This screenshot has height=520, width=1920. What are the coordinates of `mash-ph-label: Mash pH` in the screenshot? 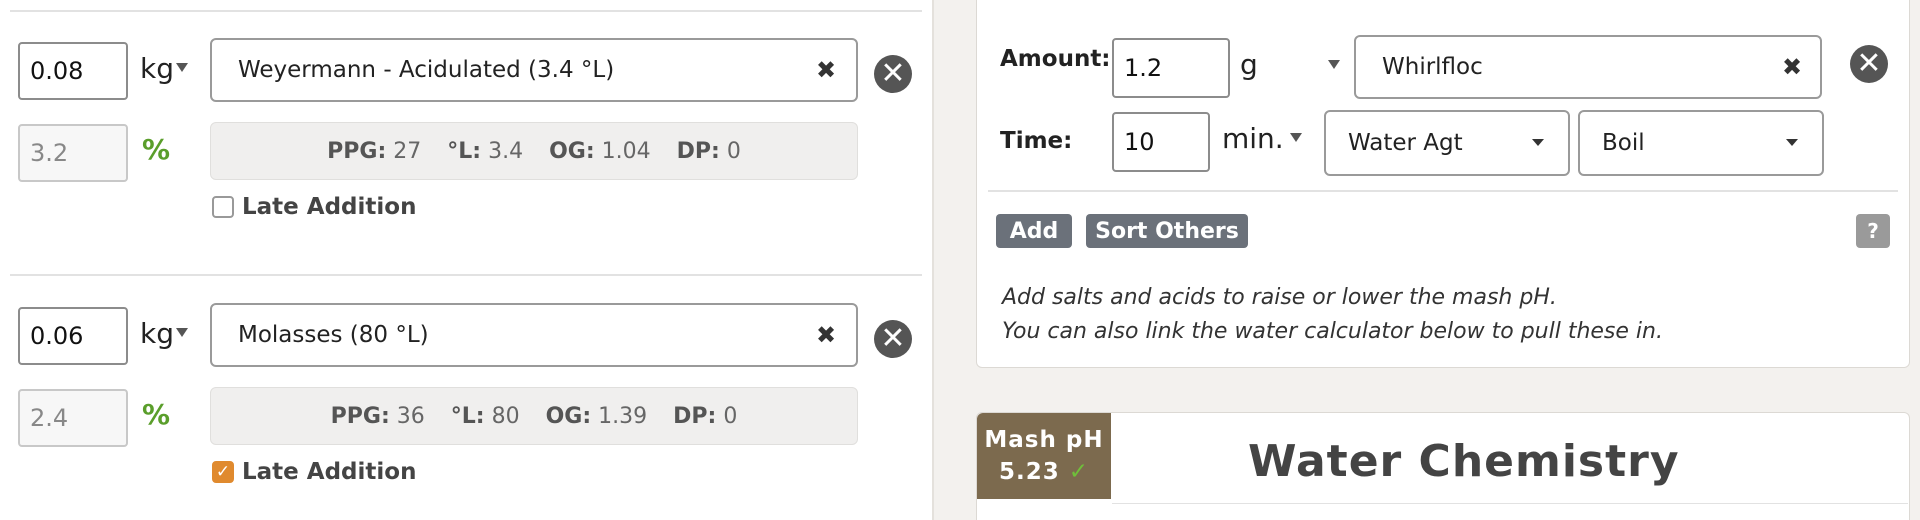 It's located at (1044, 440).